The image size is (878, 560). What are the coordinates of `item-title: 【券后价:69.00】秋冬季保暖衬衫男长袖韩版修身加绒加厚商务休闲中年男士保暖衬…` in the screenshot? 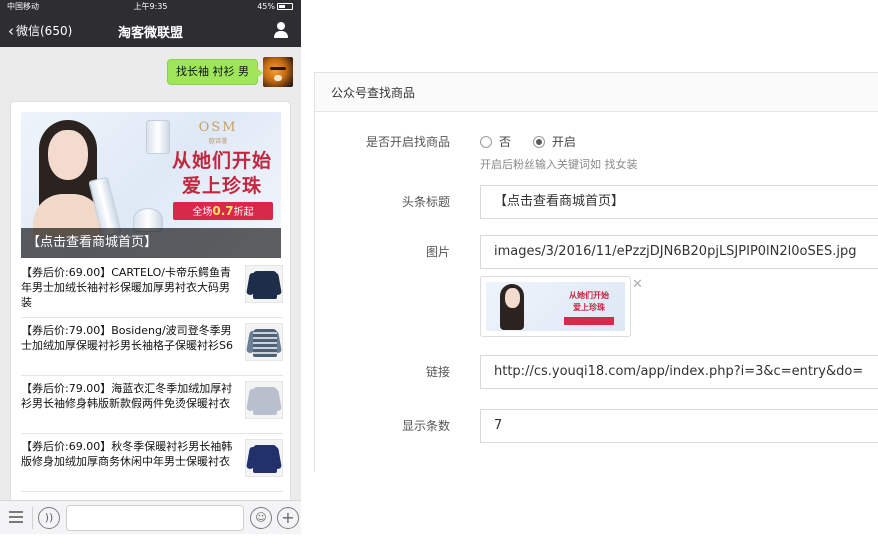 It's located at (127, 454).